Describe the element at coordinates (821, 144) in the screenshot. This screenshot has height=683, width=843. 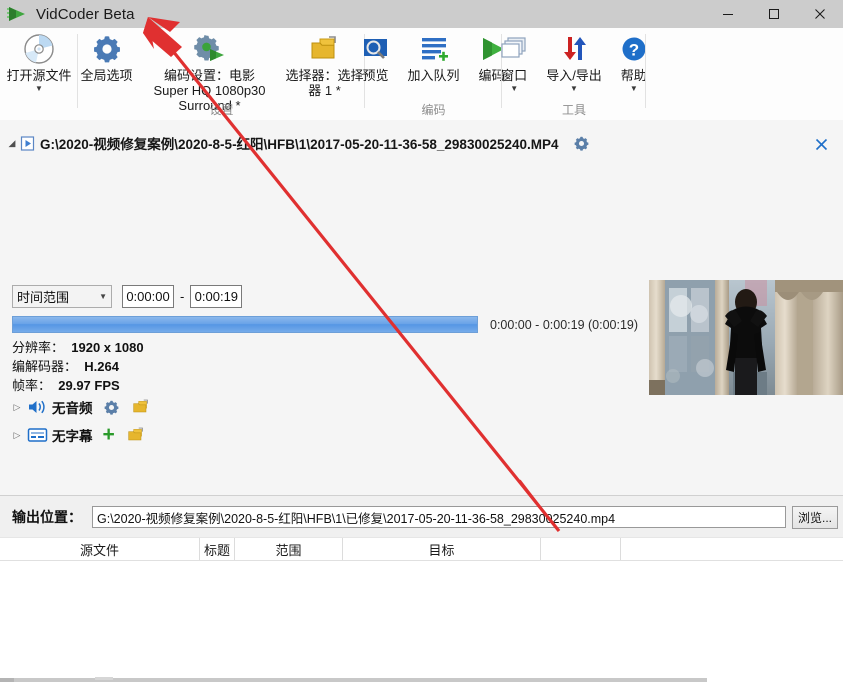
I see `source-close-icon` at that location.